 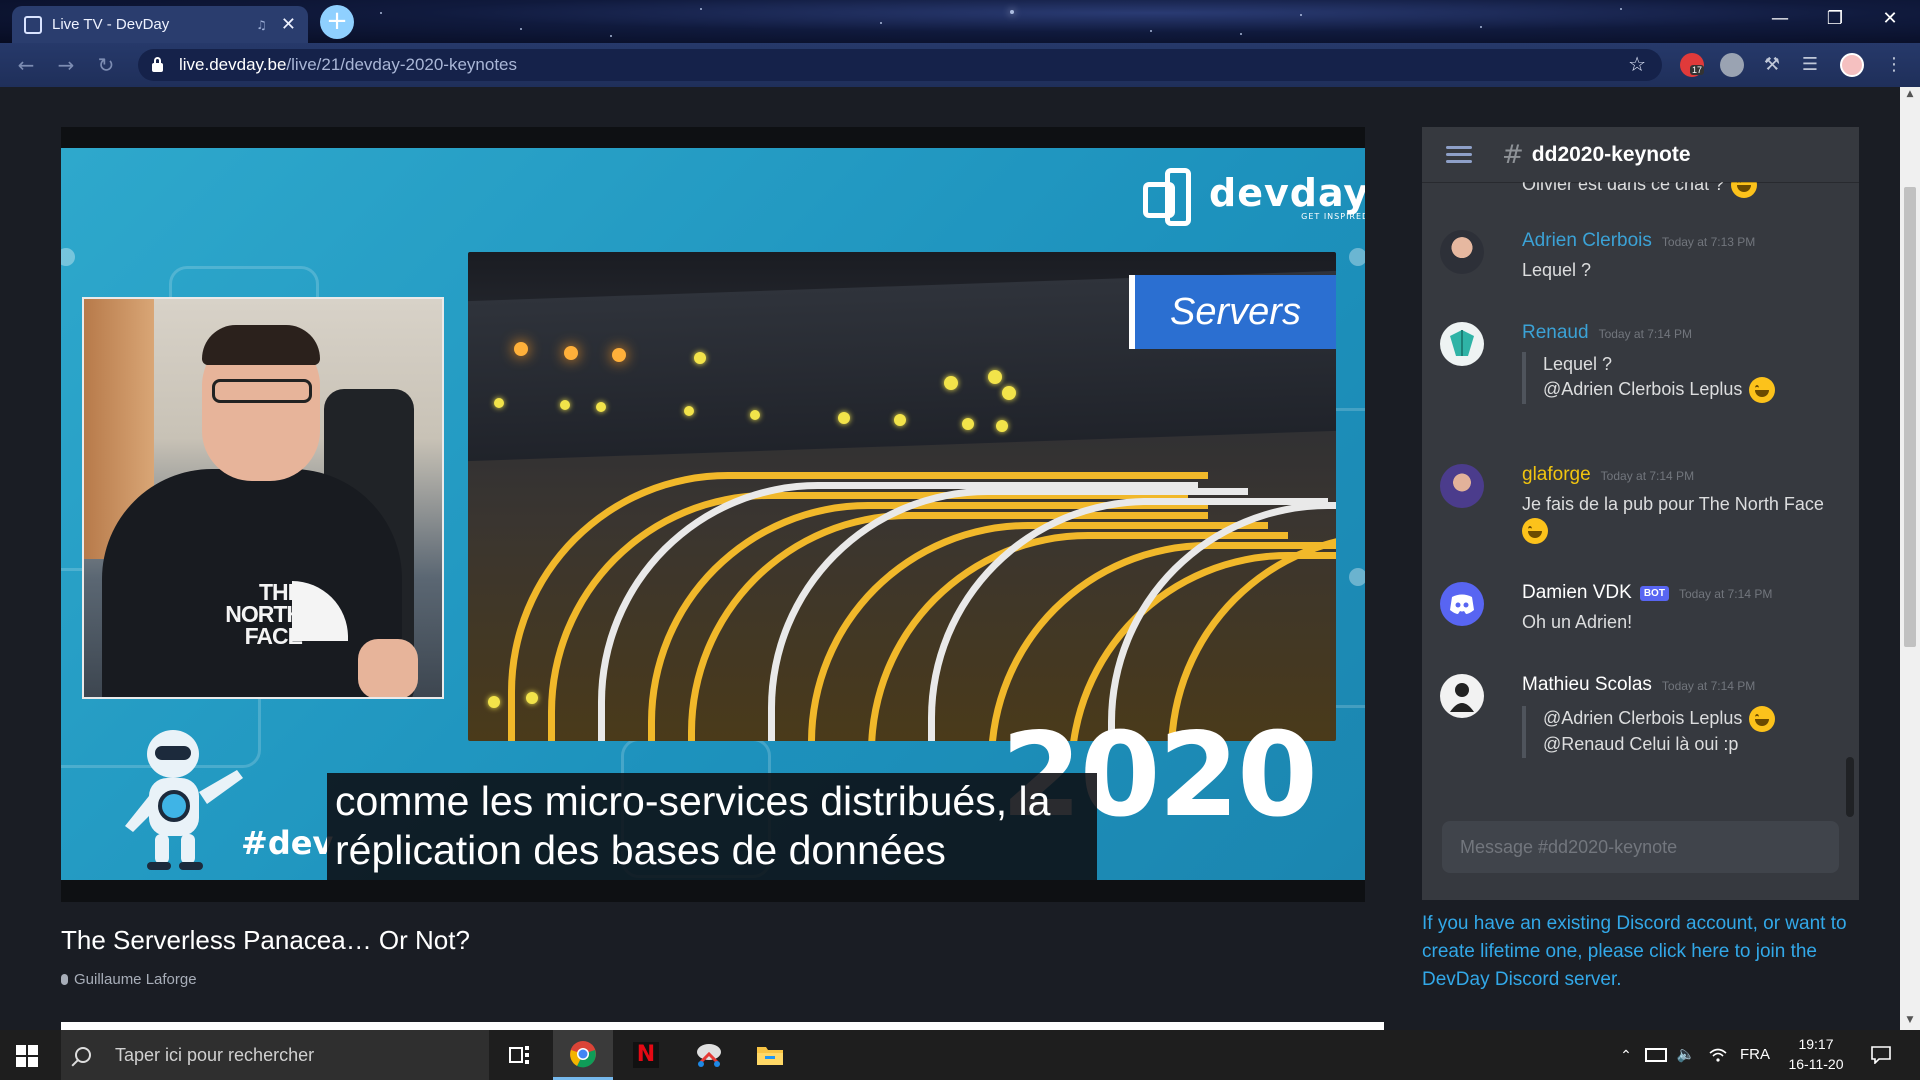 What do you see at coordinates (1850, 787) in the screenshot?
I see `chat-scrollbar` at bounding box center [1850, 787].